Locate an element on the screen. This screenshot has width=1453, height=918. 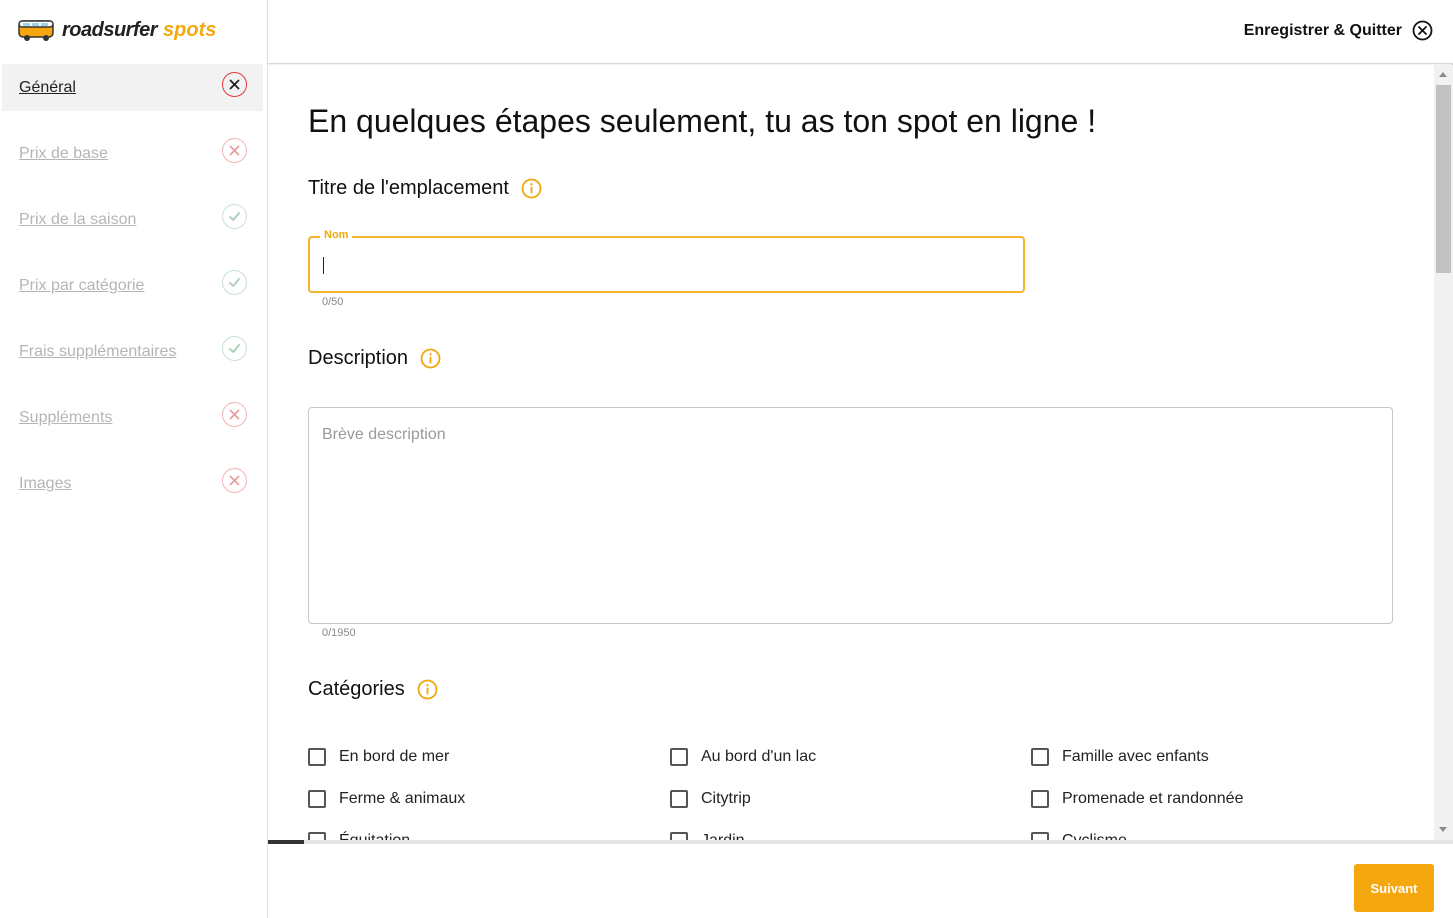
category-checkbox: Famille avec enfants is located at coordinates (1120, 757).